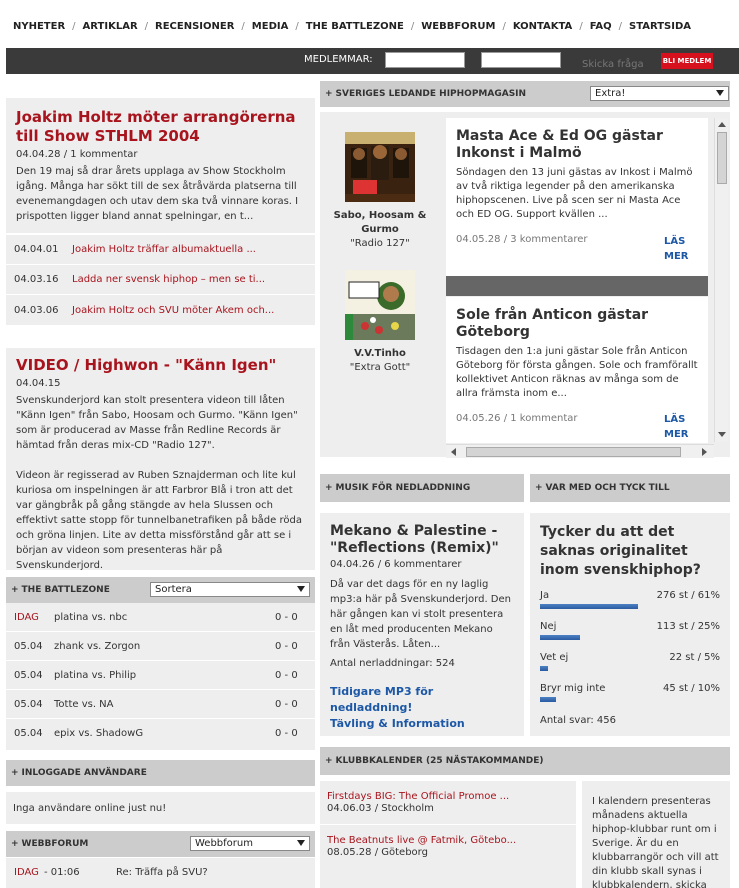  What do you see at coordinates (250, 843) in the screenshot?
I see `forum-select: Webbforum` at bounding box center [250, 843].